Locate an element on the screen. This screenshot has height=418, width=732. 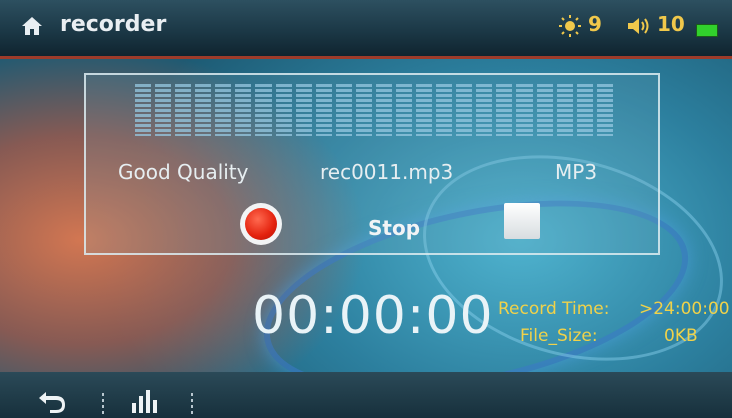
top-status-bar: recorder 9 10 is located at coordinates (366, 29).